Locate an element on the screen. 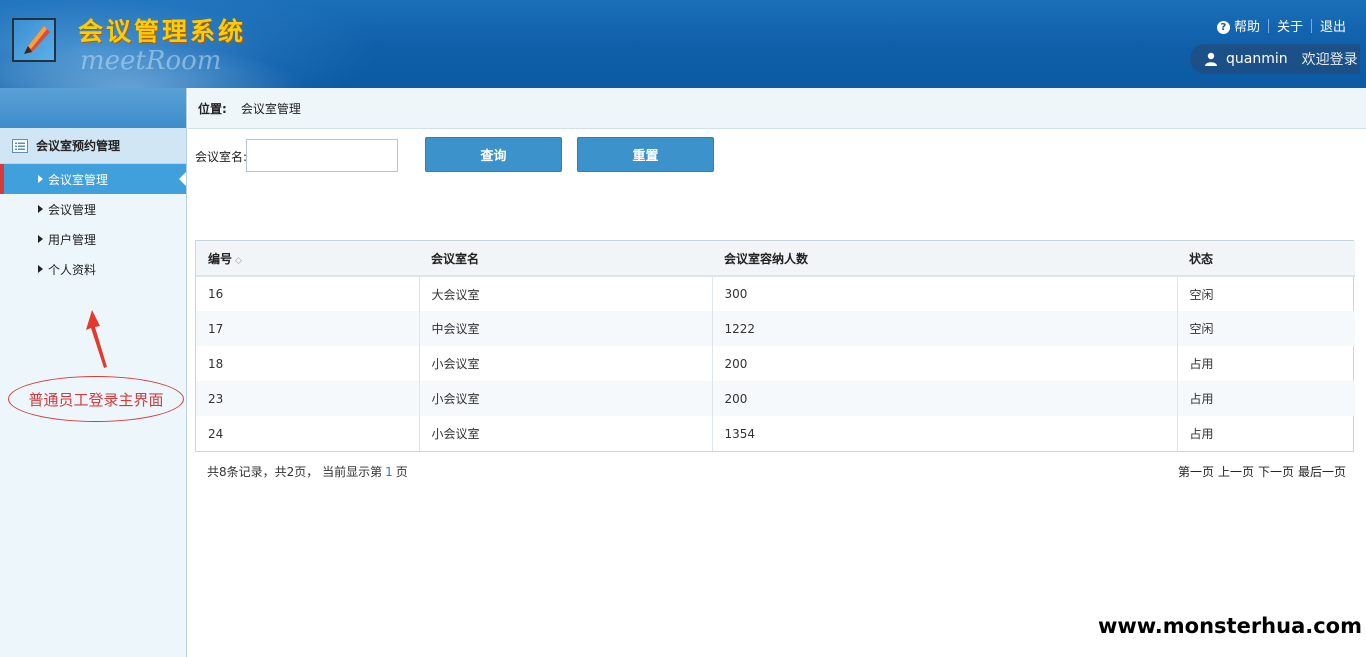 This screenshot has width=1366, height=657. sidebar-item-label: 会议管理 is located at coordinates (72, 209).